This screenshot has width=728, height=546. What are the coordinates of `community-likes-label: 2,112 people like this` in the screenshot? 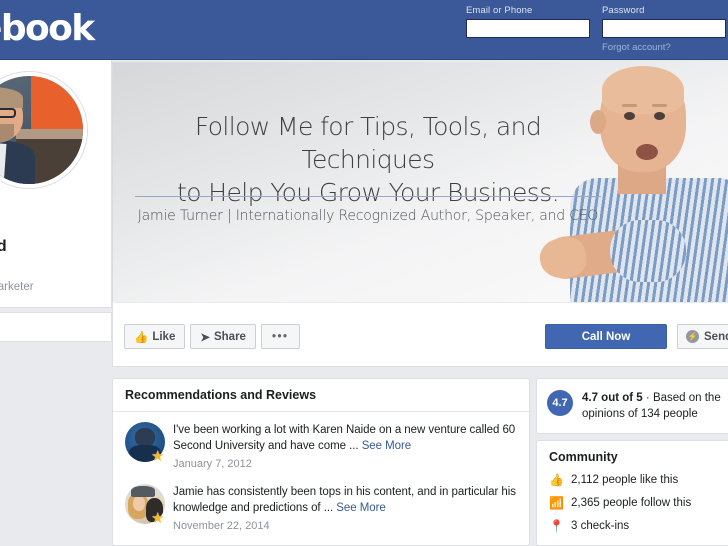 It's located at (625, 480).